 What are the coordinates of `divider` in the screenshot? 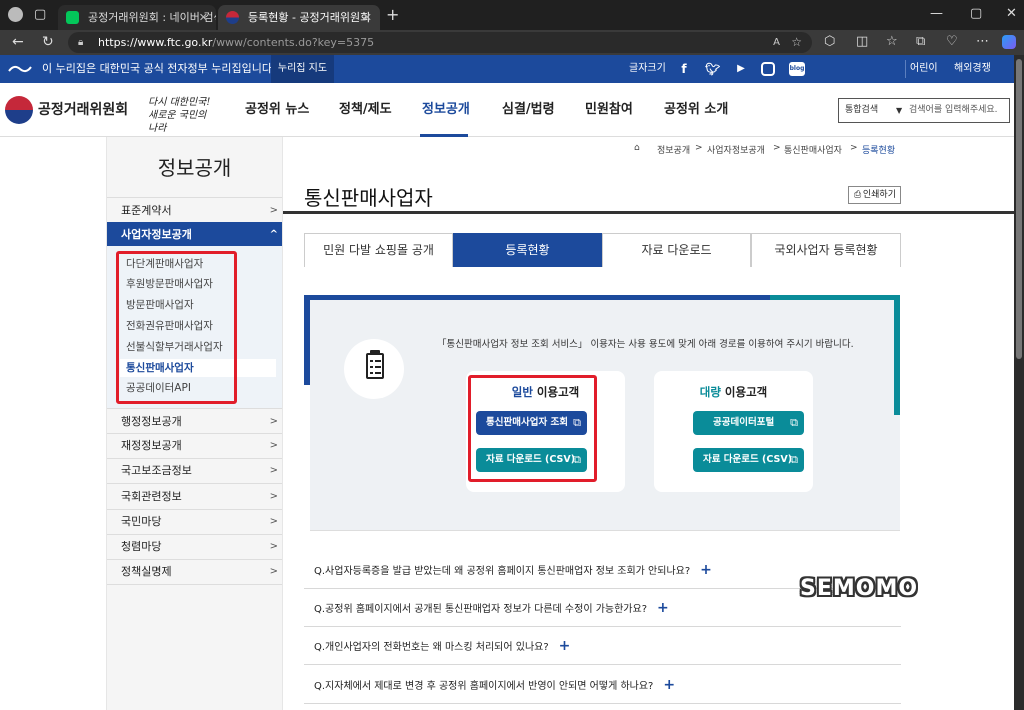 It's located at (648, 212).